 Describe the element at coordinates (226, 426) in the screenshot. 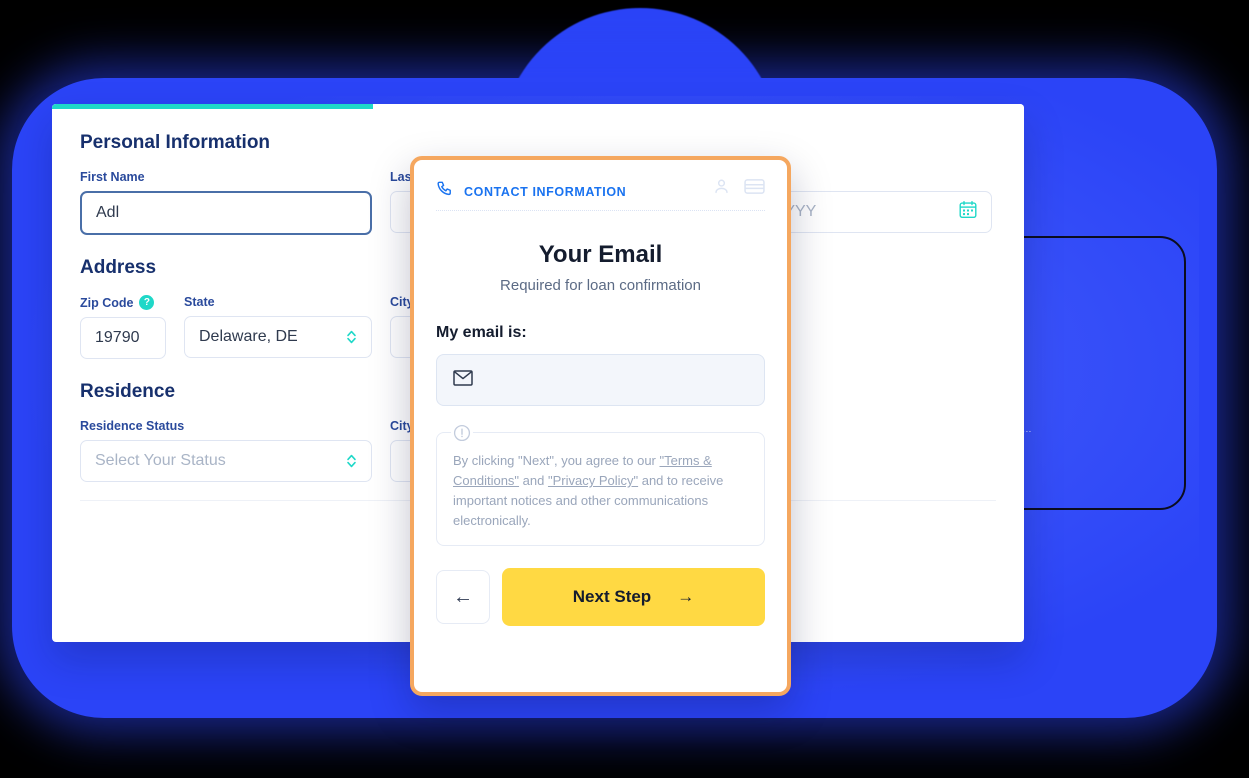

I see `field-label: Residence Status` at that location.